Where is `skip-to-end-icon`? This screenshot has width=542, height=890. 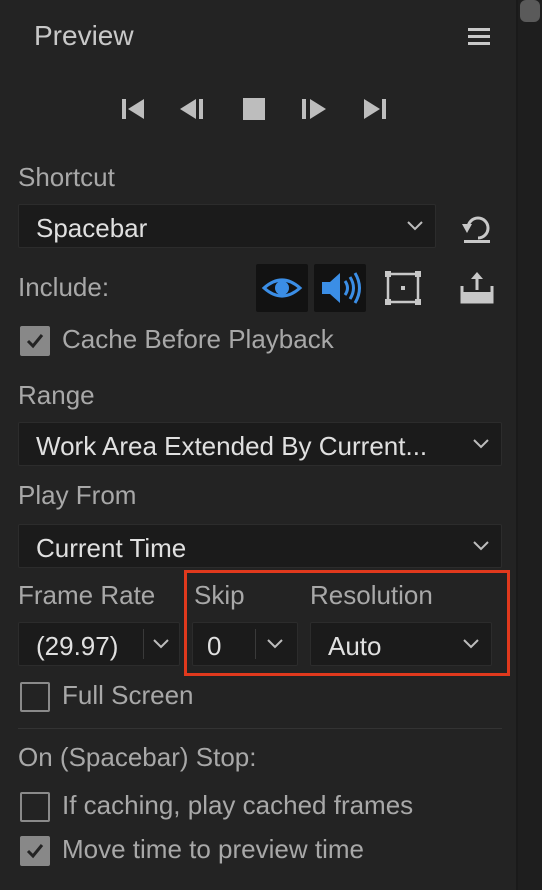 skip-to-end-icon is located at coordinates (374, 109).